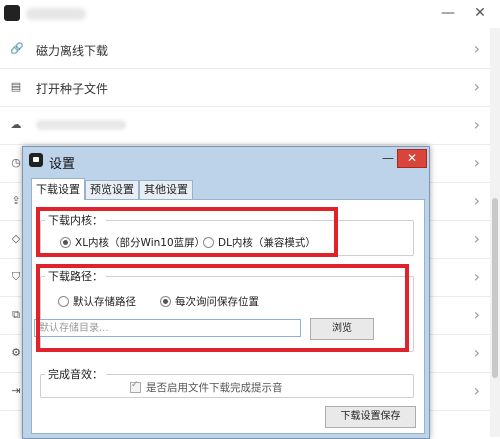  What do you see at coordinates (370, 417) in the screenshot?
I see `save-settings-button: 下载设置保存` at bounding box center [370, 417].